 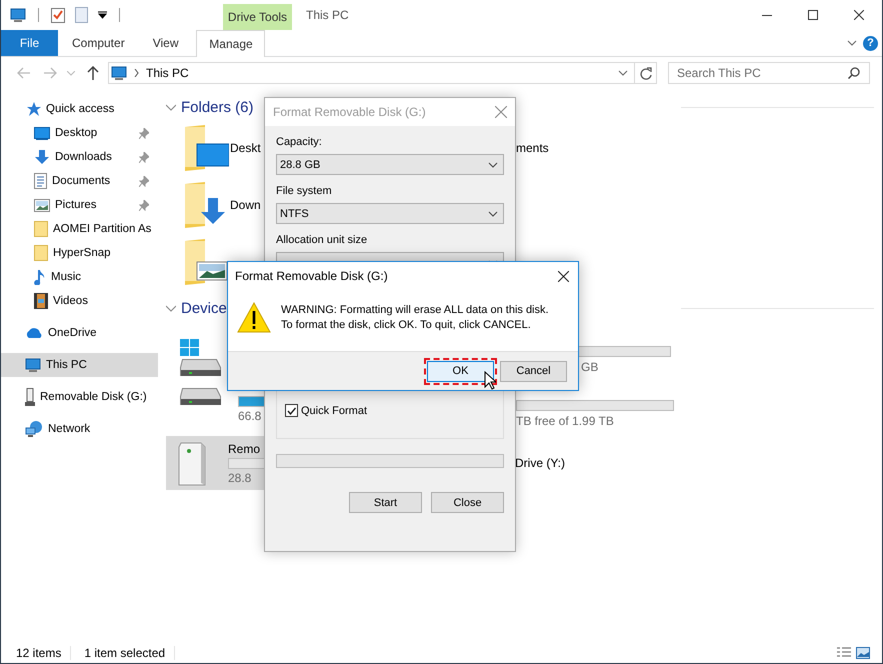 I want to click on checkbox, so click(x=291, y=410).